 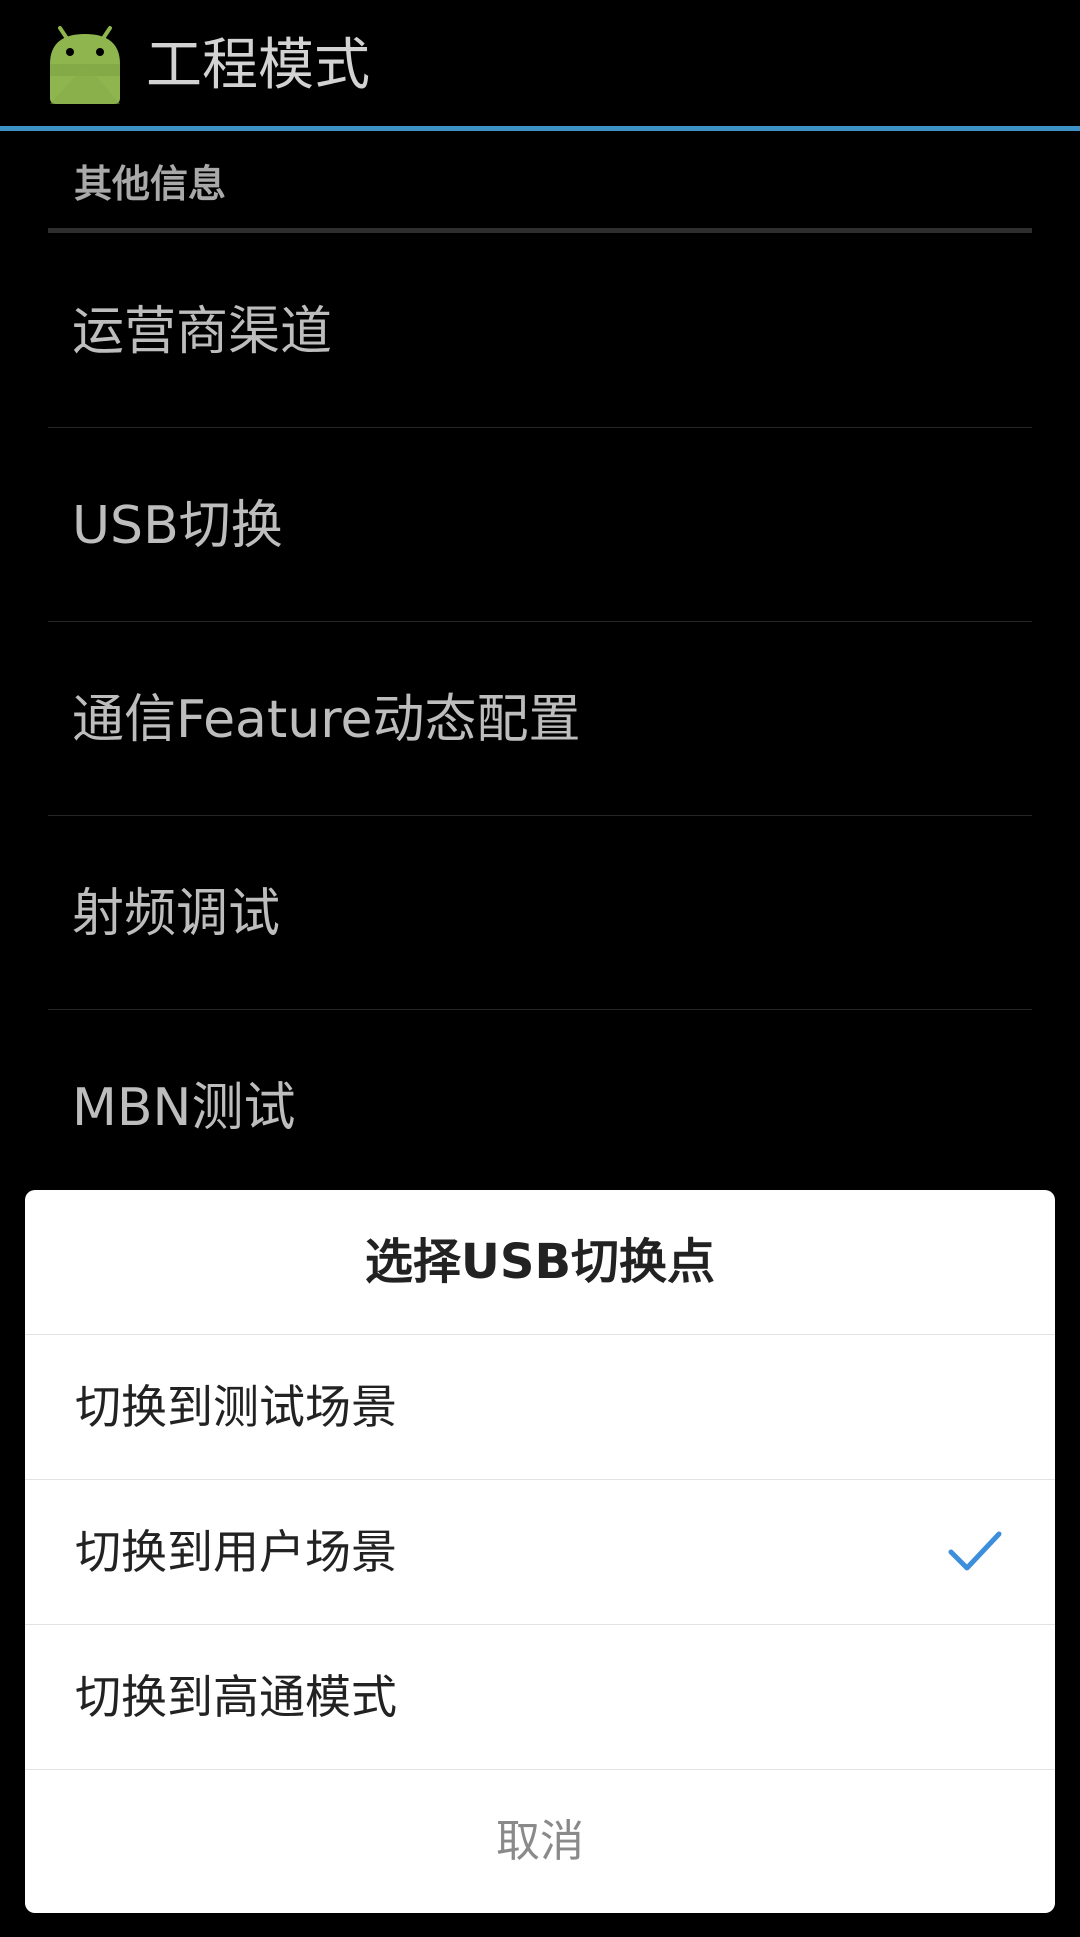 What do you see at coordinates (184, 1108) in the screenshot?
I see `pref-item-label: MBN测试` at bounding box center [184, 1108].